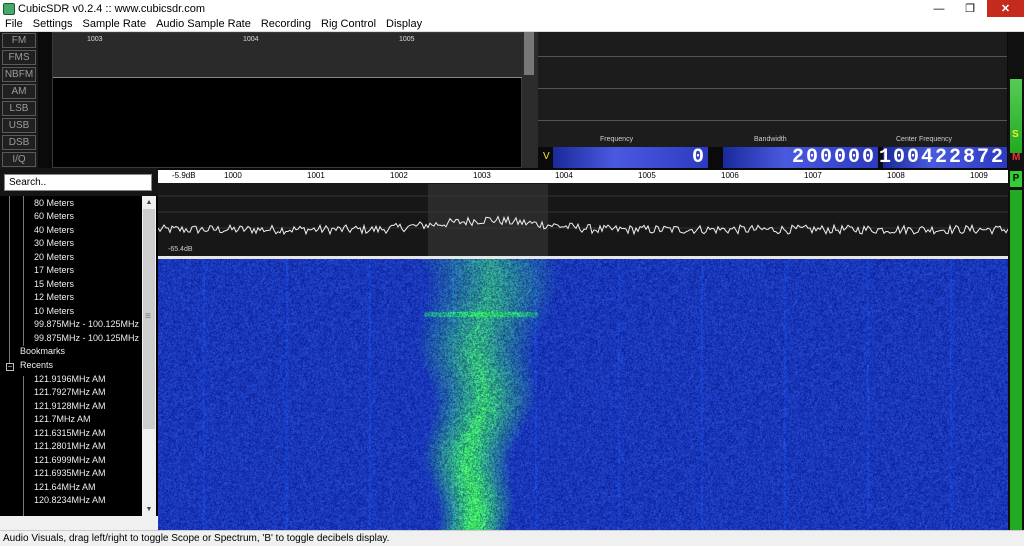 The width and height of the screenshot is (1024, 546). I want to click on mode-usb-button: USB, so click(19, 125).